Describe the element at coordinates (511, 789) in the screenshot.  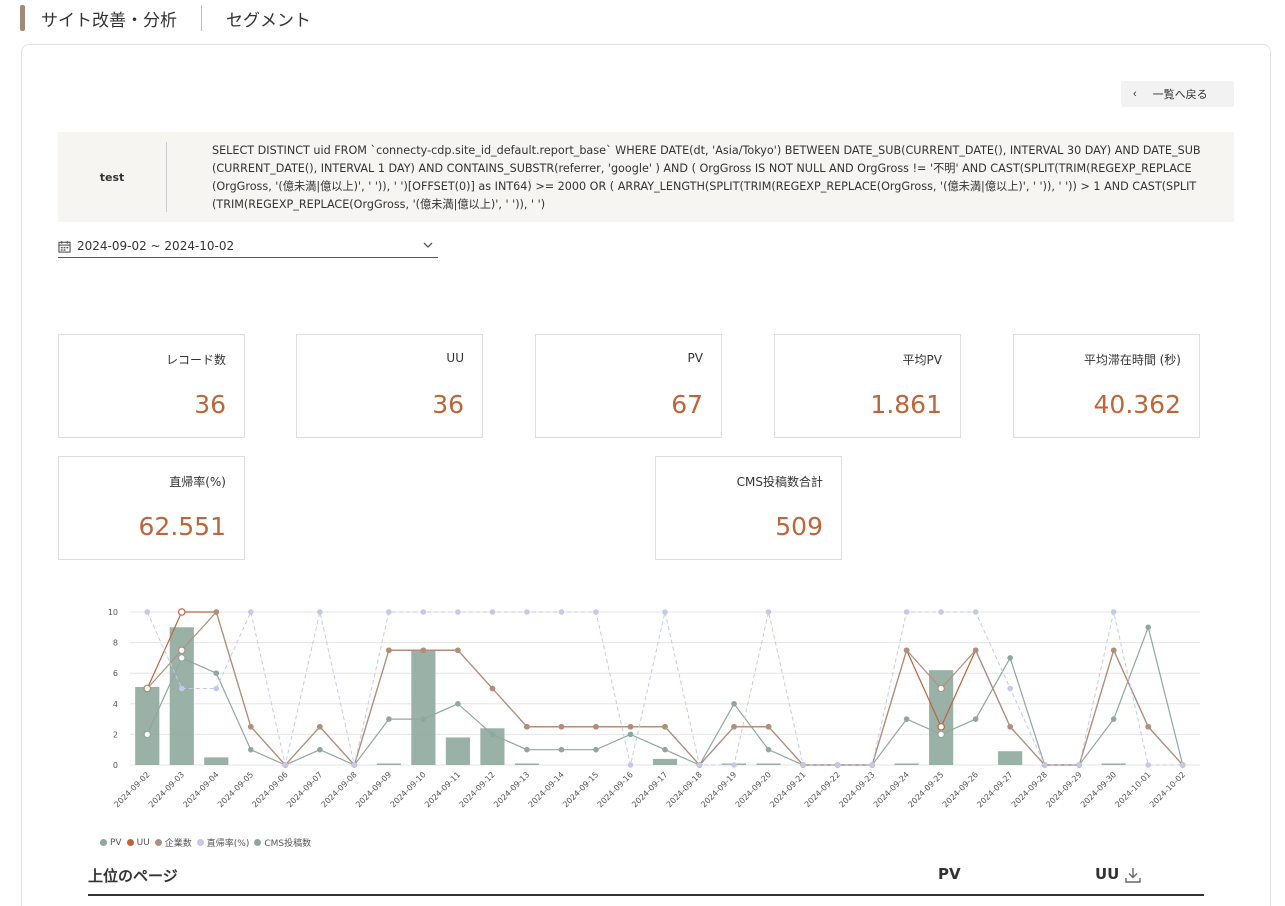
I see `x-tick-label: 2024-09-13` at that location.